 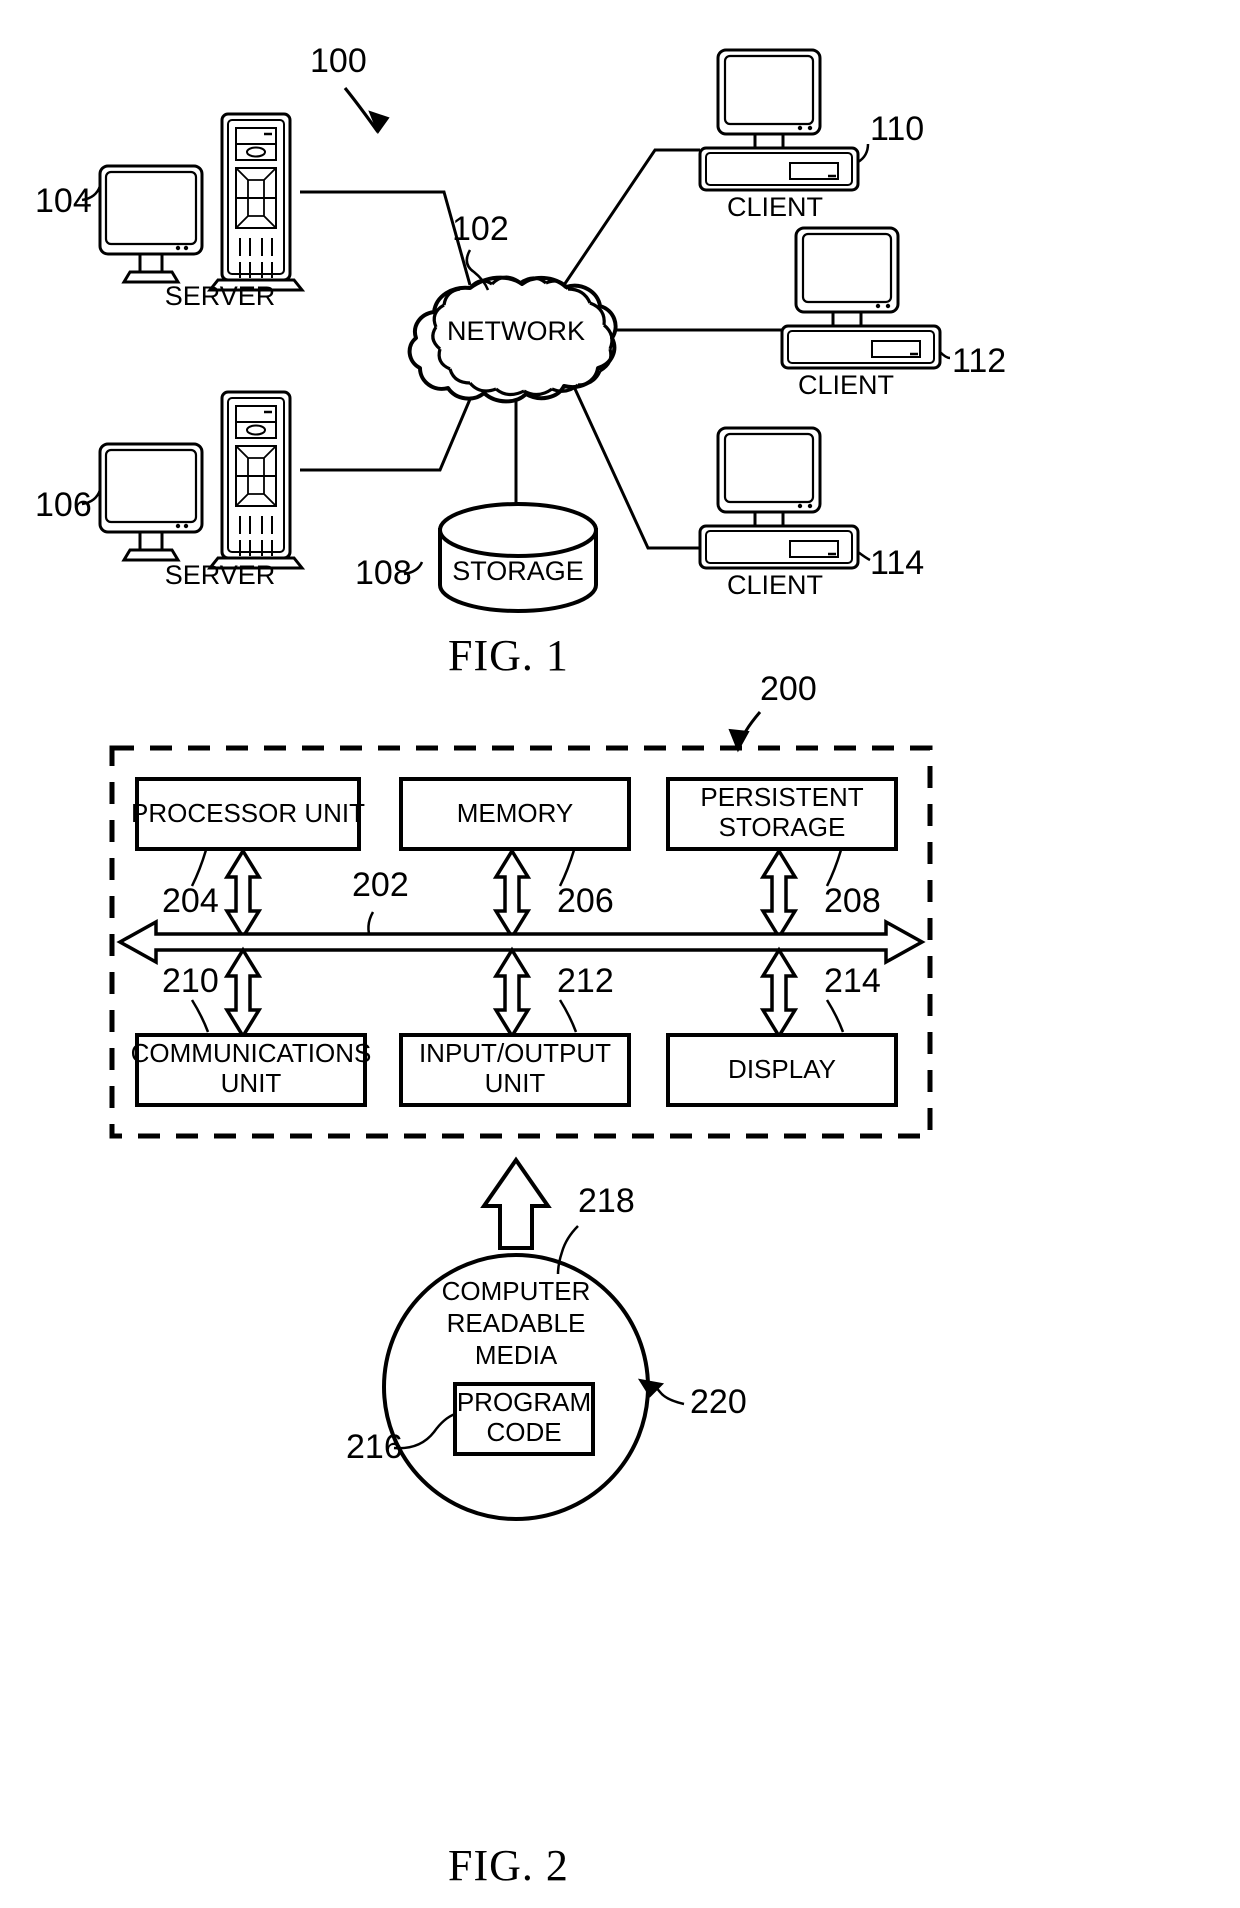 I want to click on server-104-label: SERVER, so click(x=220, y=296).